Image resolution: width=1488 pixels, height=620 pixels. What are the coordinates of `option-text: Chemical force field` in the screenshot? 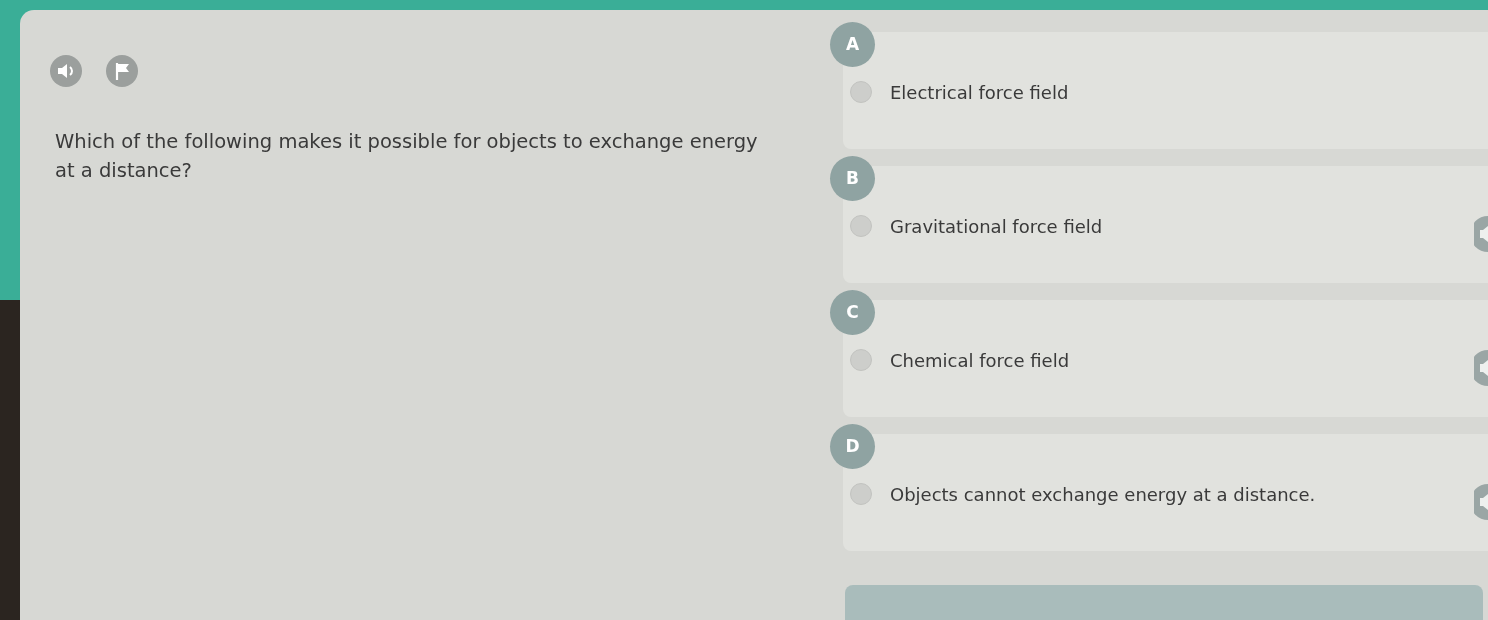 It's located at (980, 361).